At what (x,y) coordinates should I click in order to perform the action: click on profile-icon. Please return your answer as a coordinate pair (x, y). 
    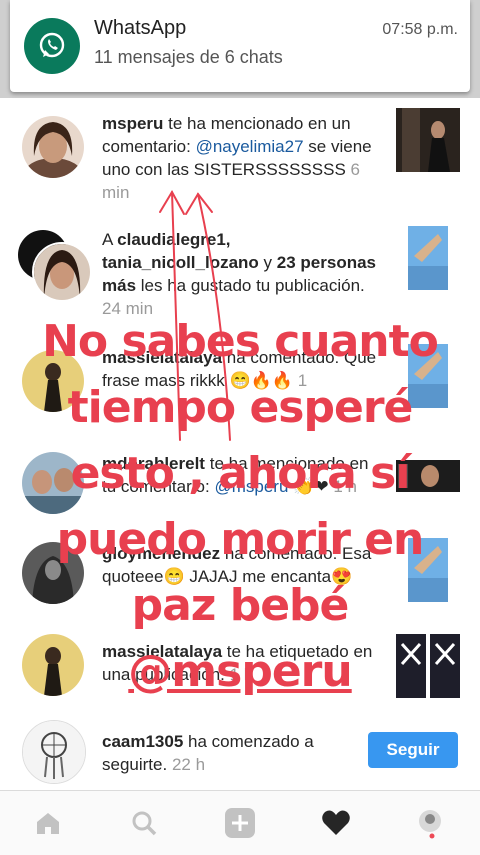
    Looking at the image, I should click on (430, 823).